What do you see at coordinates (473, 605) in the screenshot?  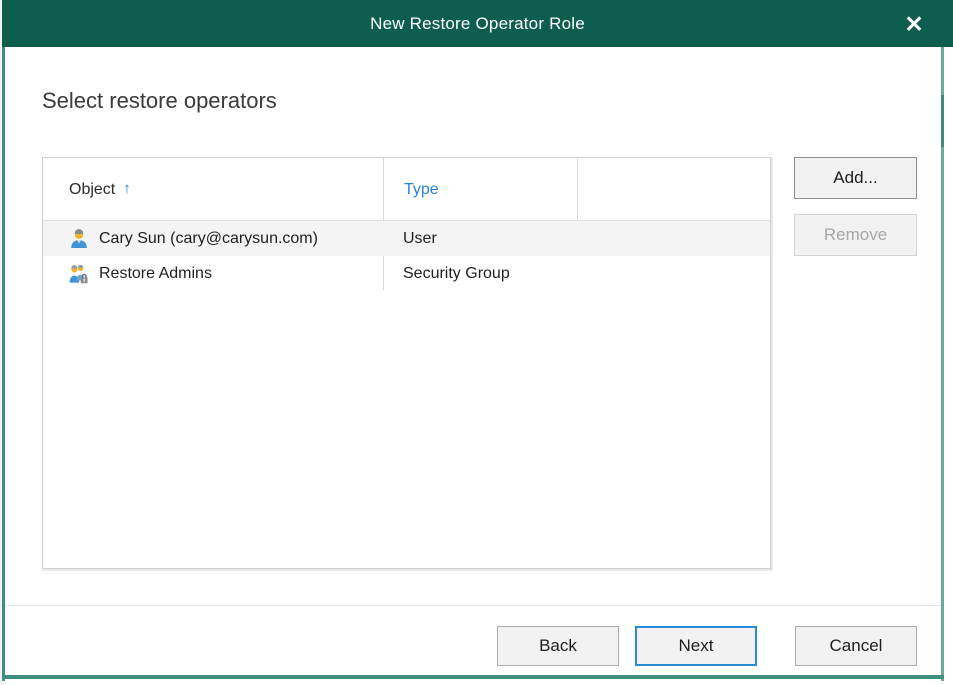 I see `footer-separator` at bounding box center [473, 605].